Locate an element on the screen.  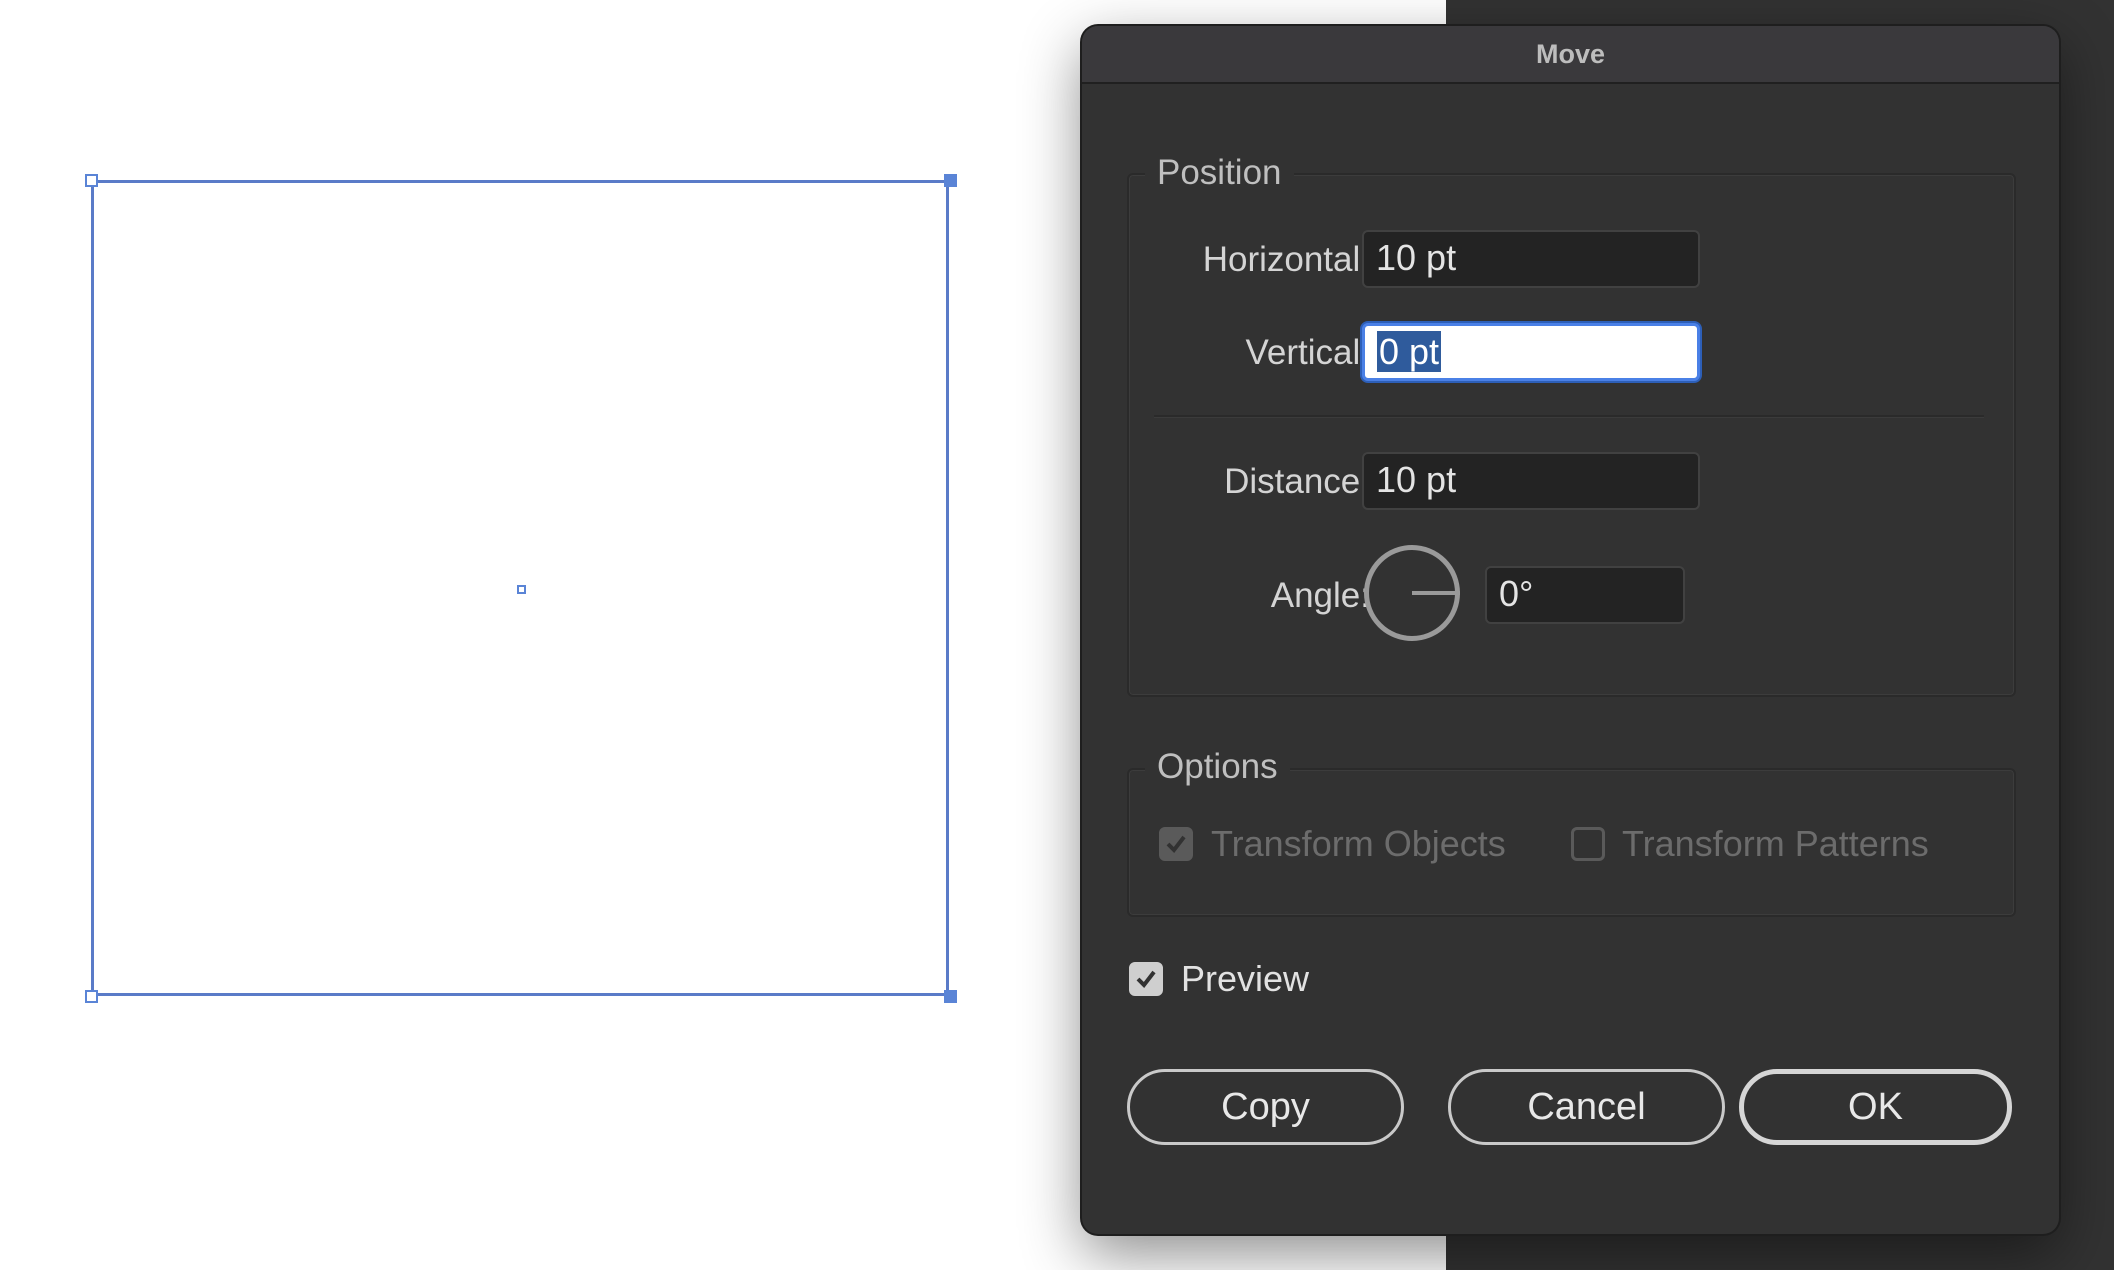
horizontal-label: Horizontal: is located at coordinates (1286, 259).